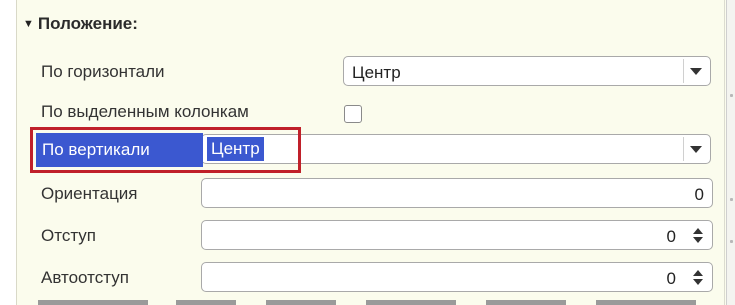 Image resolution: width=735 pixels, height=305 pixels. I want to click on horizontal-value: Центр, so click(376, 72).